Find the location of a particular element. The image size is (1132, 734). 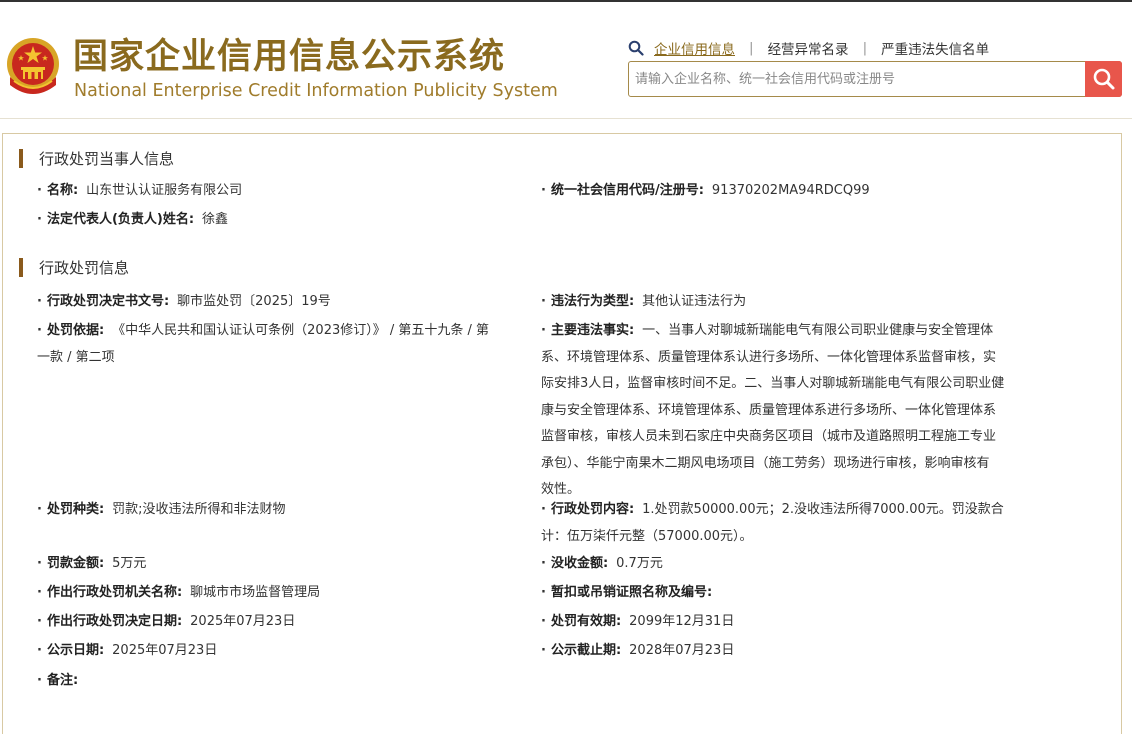

field-remarks: · 备注: is located at coordinates (58, 680).